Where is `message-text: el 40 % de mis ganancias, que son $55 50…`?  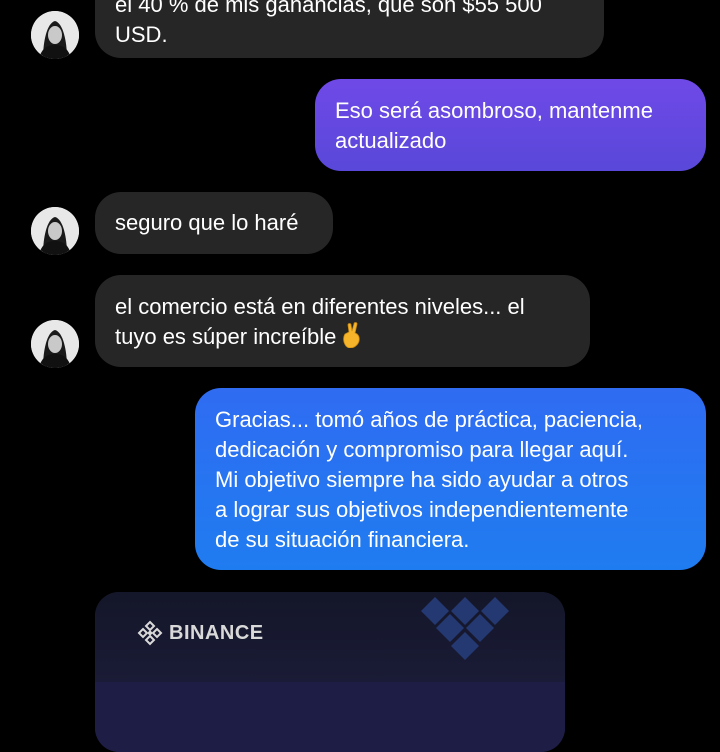
message-text: el 40 % de mis ganancias, que son $55 50… is located at coordinates (328, 23).